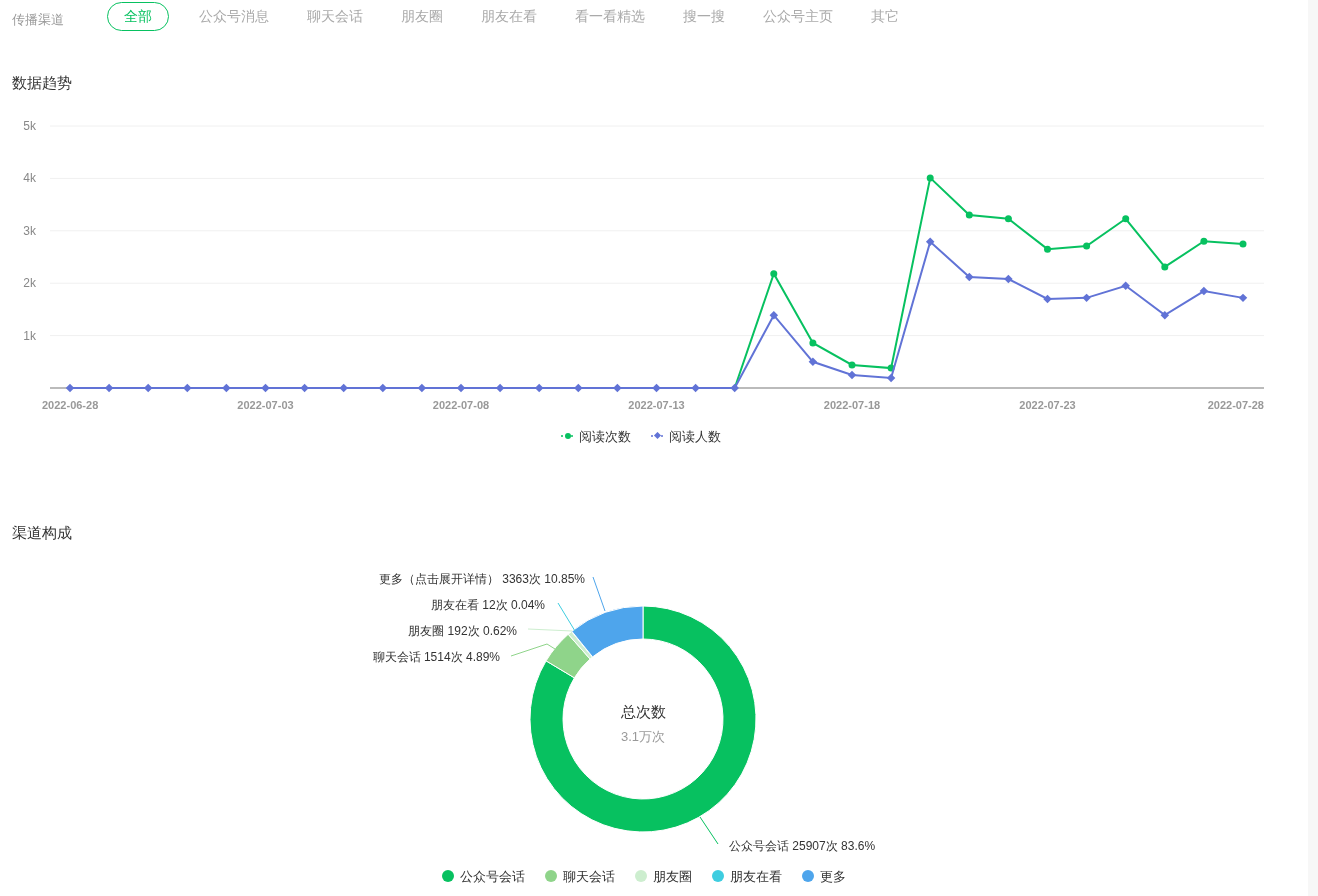 This screenshot has height=896, width=1318. Describe the element at coordinates (462, 630) in the screenshot. I see `slice-label: 朋友圈 192次 0.62%` at that location.